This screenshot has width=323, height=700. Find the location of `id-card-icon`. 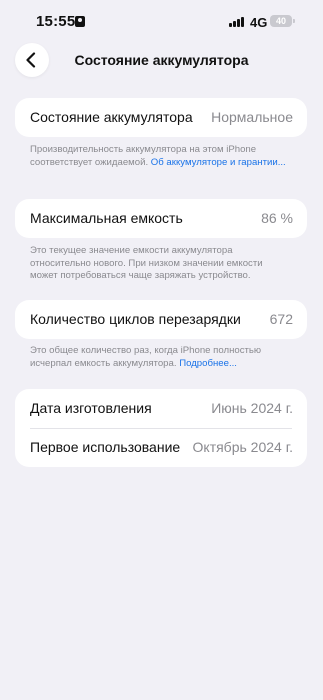

id-card-icon is located at coordinates (80, 21).